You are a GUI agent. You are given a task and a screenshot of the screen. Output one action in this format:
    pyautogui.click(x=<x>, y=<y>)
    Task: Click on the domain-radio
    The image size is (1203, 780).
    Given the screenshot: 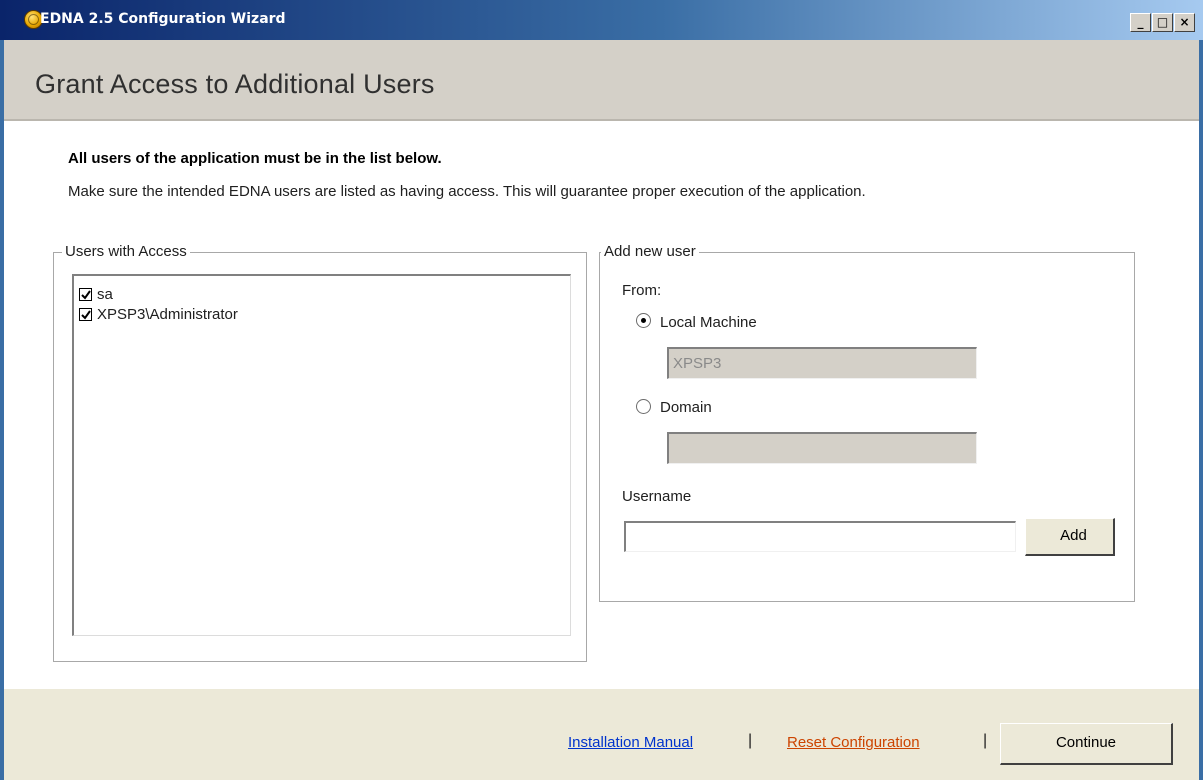 What is the action you would take?
    pyautogui.click(x=643, y=406)
    